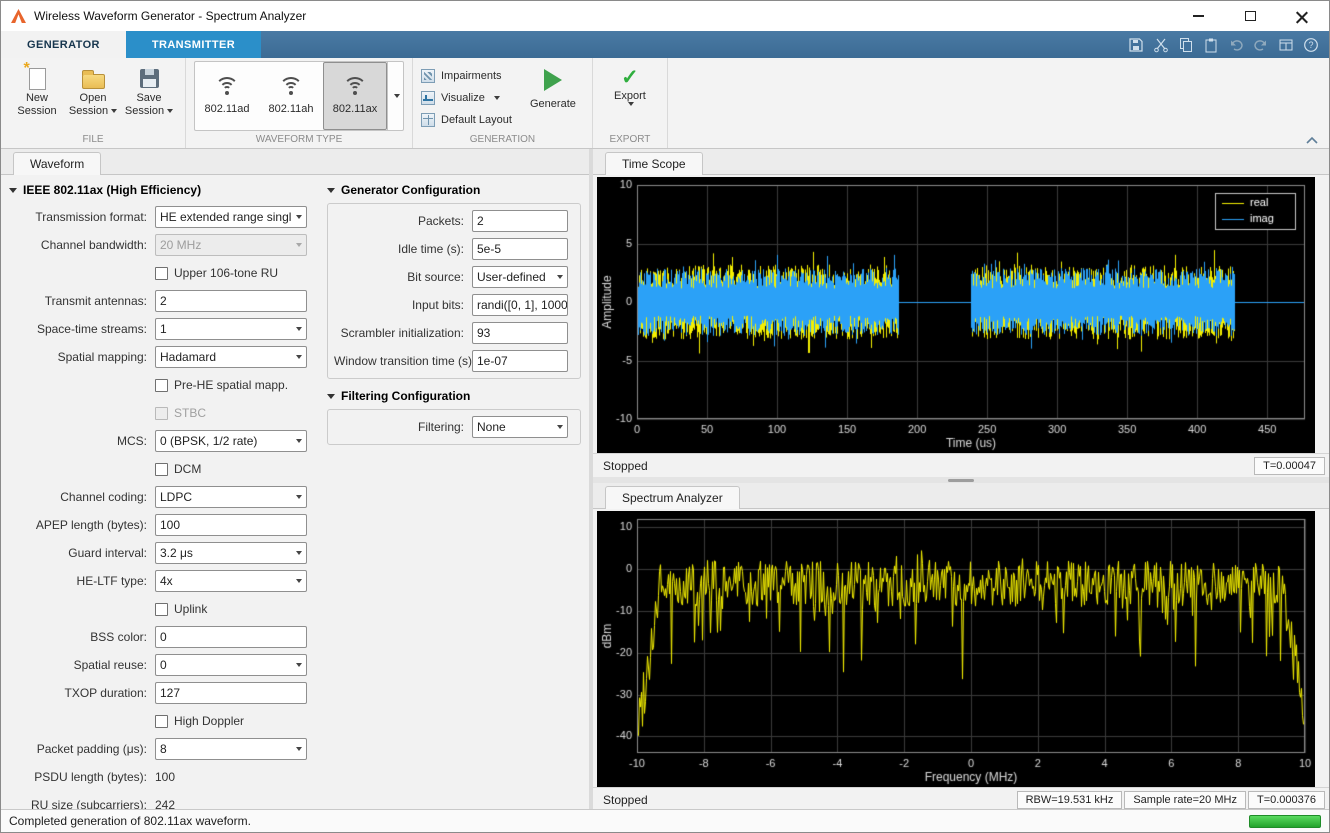 This screenshot has height=833, width=1330. I want to click on uplink-checkbox, so click(161, 609).